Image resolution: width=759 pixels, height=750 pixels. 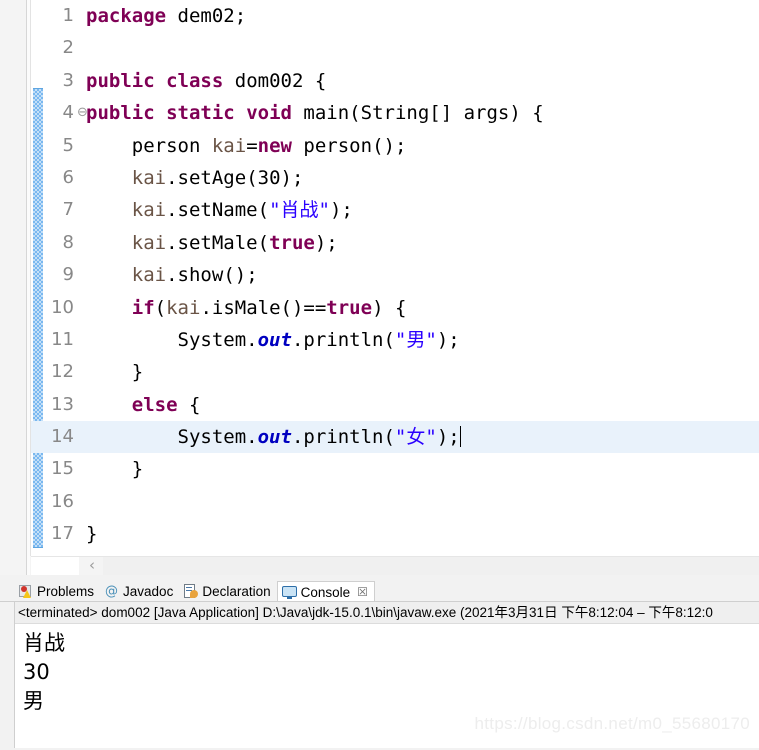 I want to click on line-number: 12, so click(x=62, y=372).